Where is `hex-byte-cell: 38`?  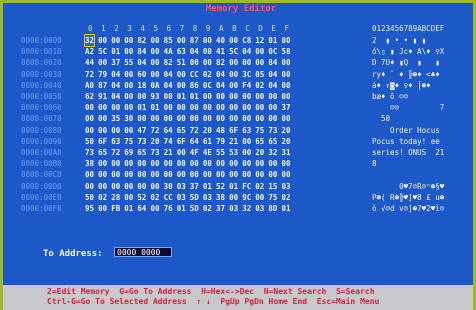
hex-byte-cell: 38 is located at coordinates (89, 163).